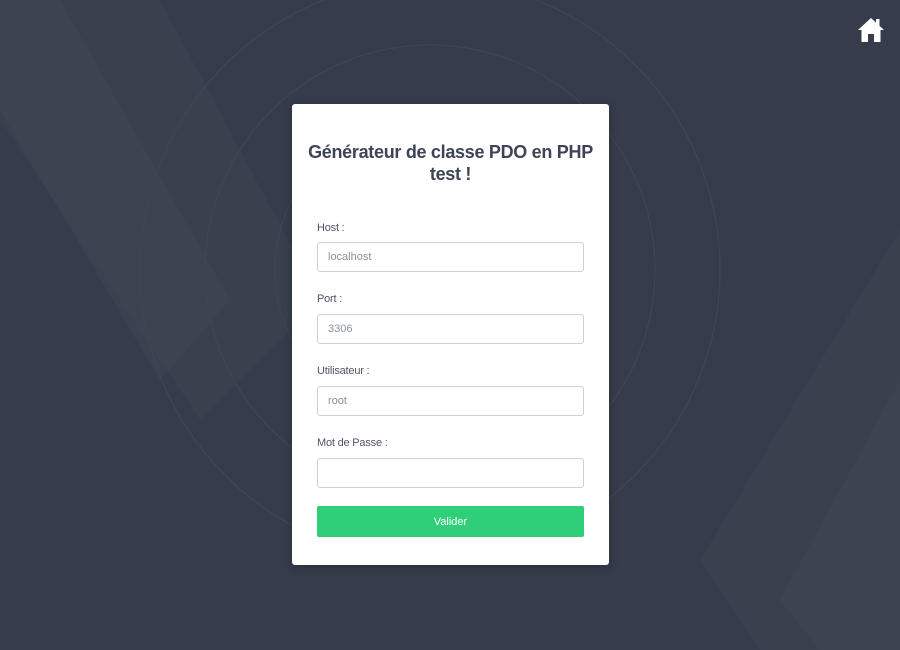  Describe the element at coordinates (450, 163) in the screenshot. I see `page-title: Générateur de classe PDO en PHP test !` at that location.